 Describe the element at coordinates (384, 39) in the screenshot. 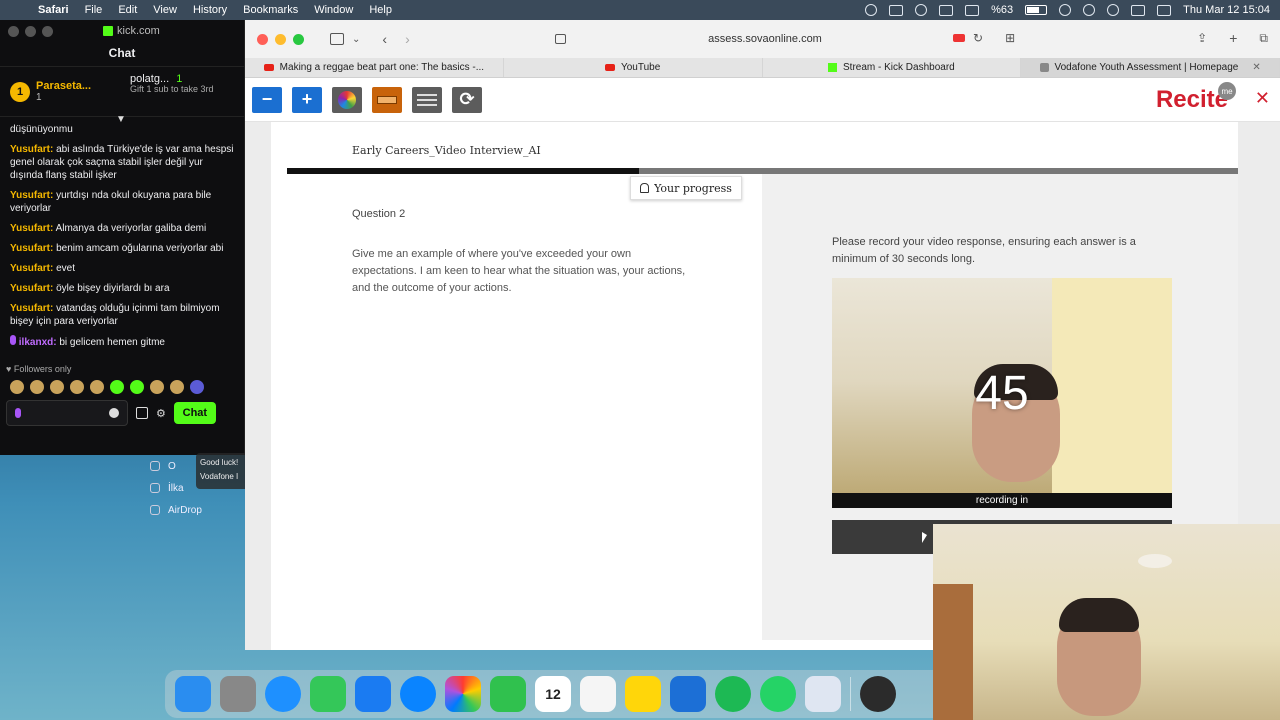

I see `back-icon: ‹` at that location.